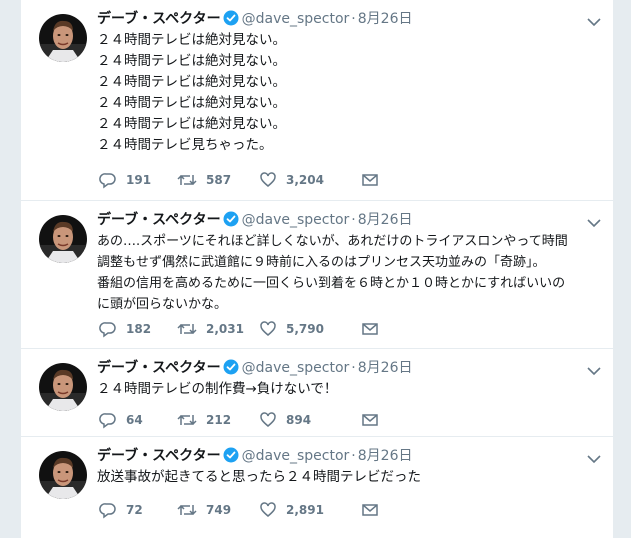  What do you see at coordinates (204, 420) in the screenshot?
I see `retweet-button: 212` at bounding box center [204, 420].